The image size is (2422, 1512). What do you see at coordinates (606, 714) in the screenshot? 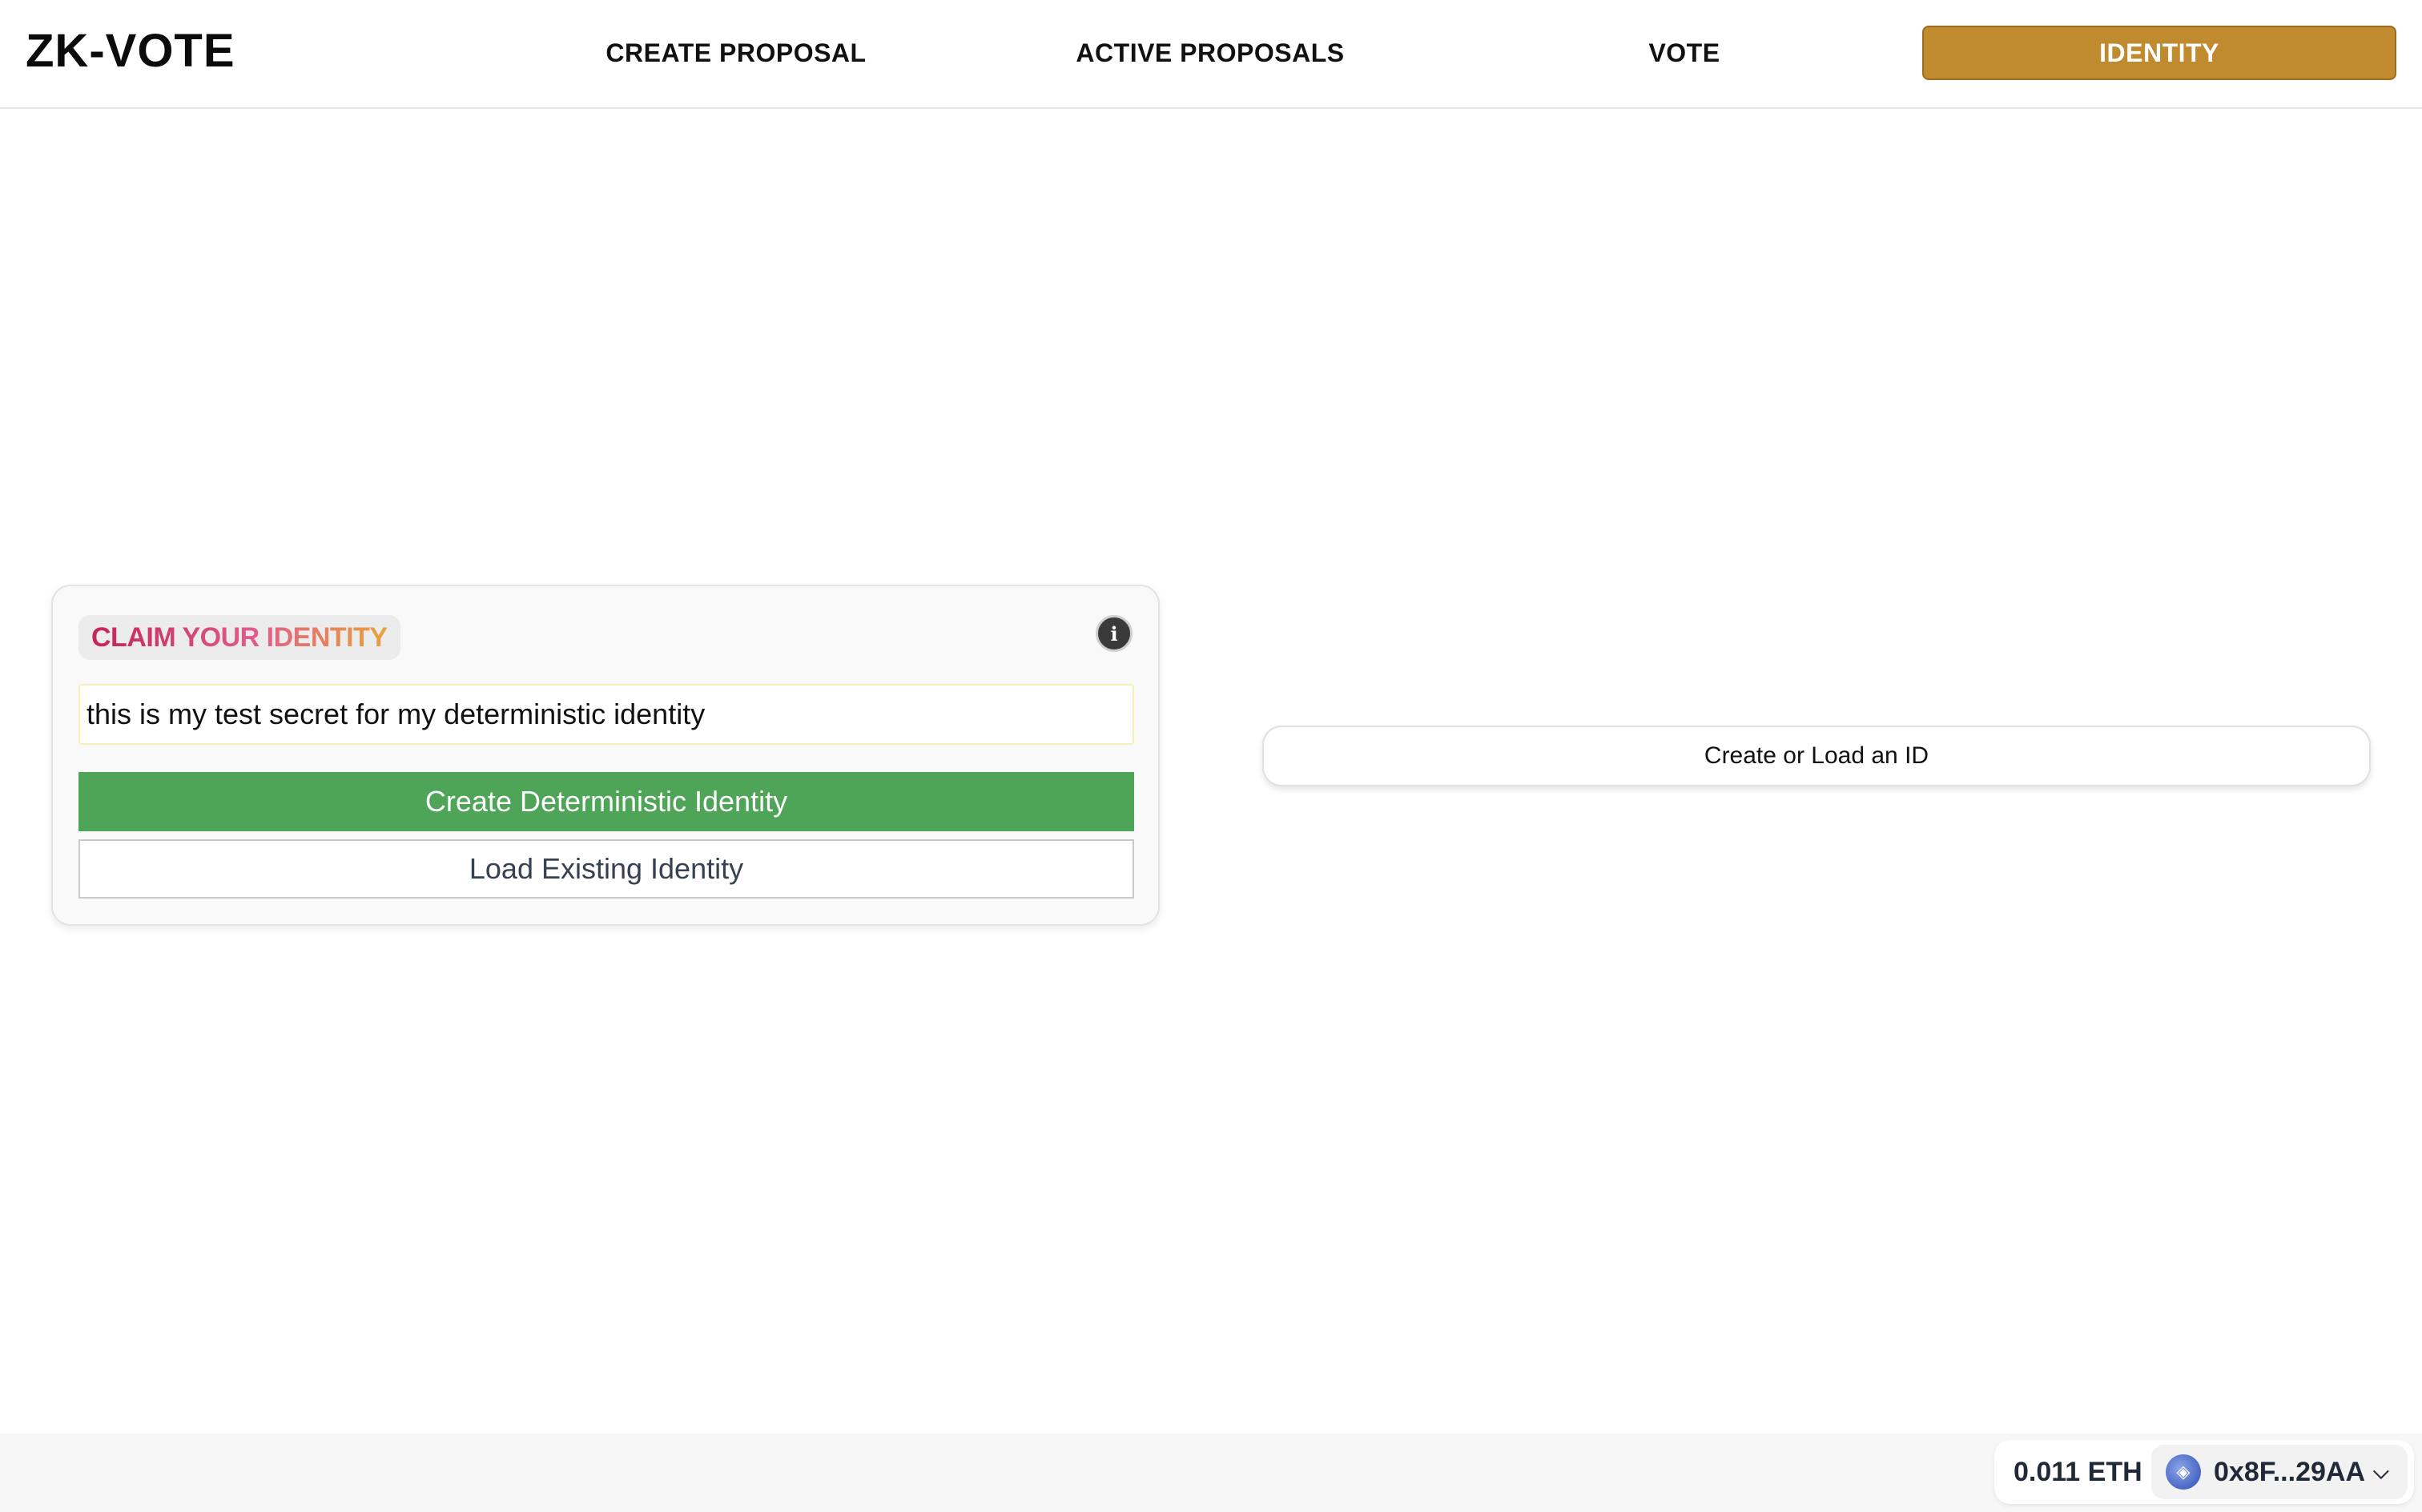
I see `secret-input` at bounding box center [606, 714].